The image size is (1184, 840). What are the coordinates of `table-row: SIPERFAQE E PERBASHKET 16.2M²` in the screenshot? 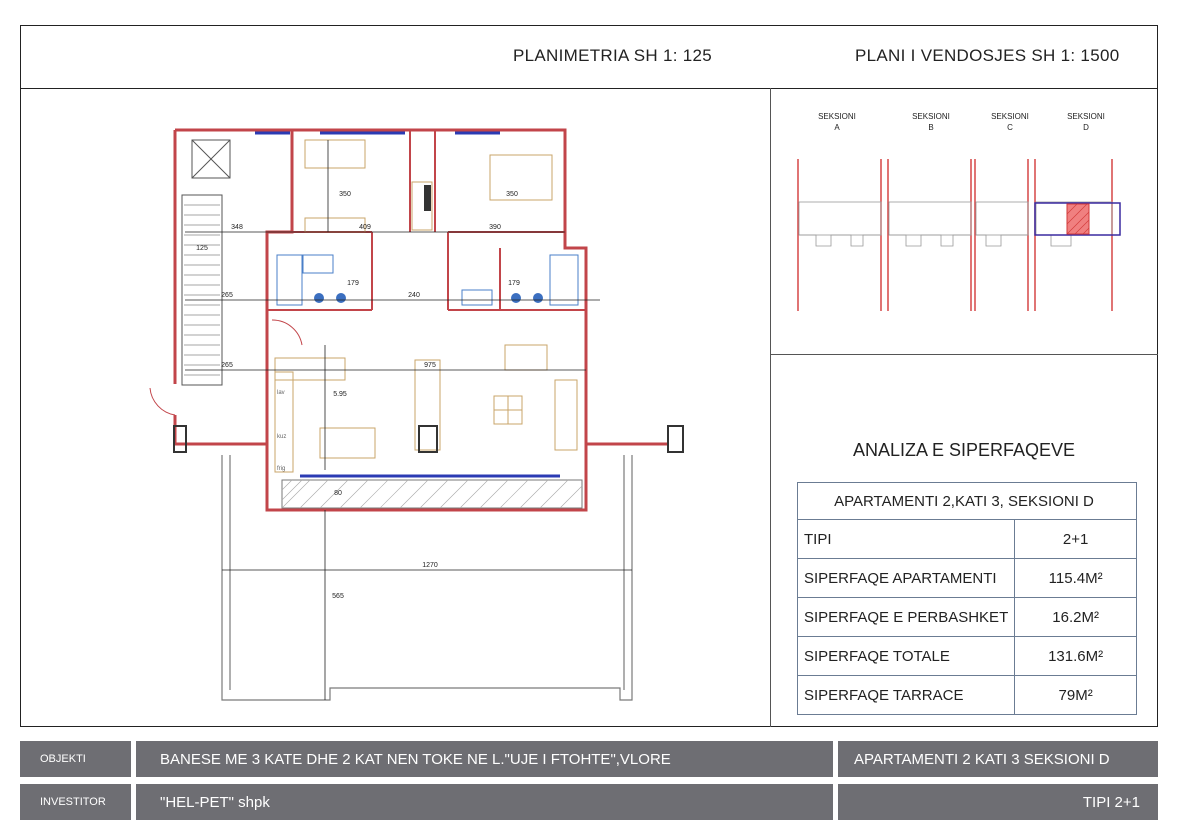 It's located at (966, 617).